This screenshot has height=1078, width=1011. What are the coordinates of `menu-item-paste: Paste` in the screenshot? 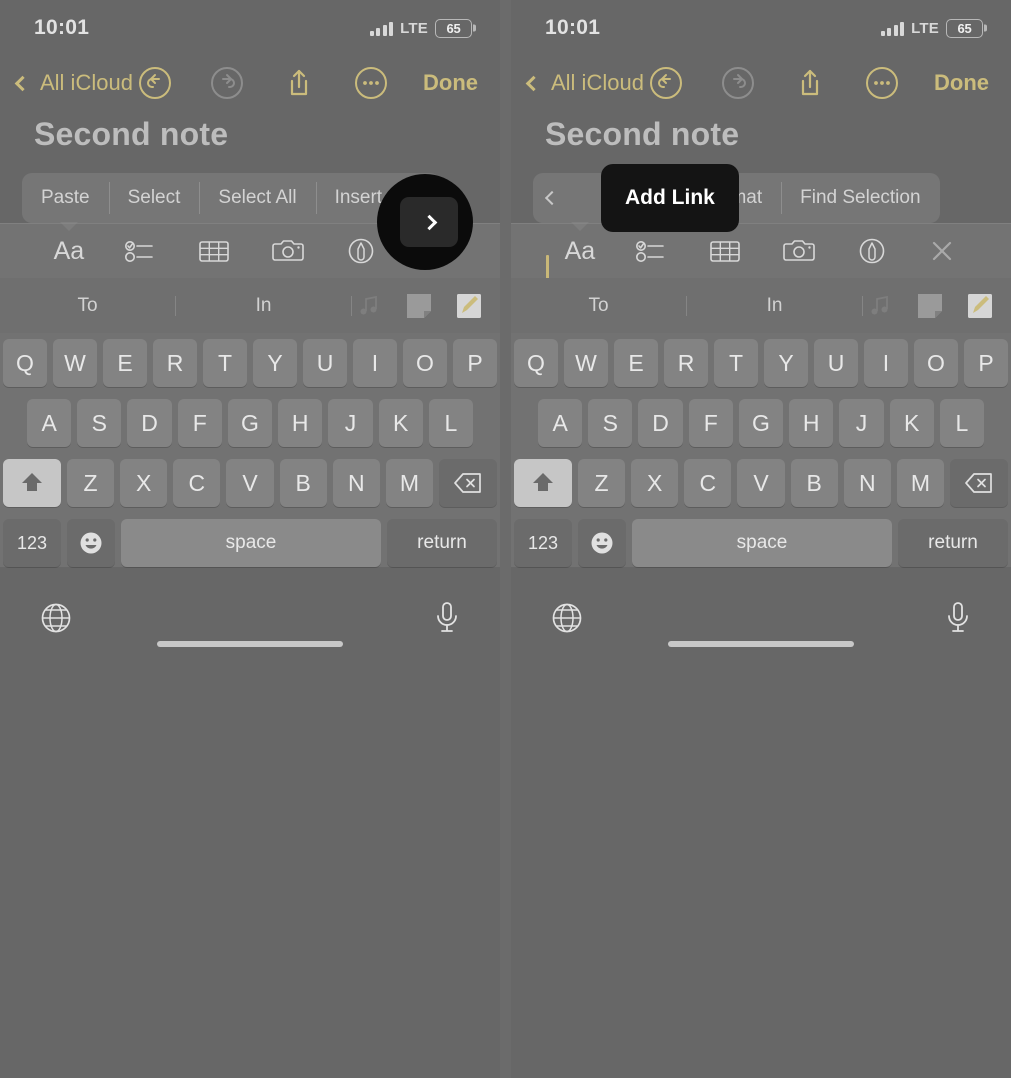 It's located at (65, 198).